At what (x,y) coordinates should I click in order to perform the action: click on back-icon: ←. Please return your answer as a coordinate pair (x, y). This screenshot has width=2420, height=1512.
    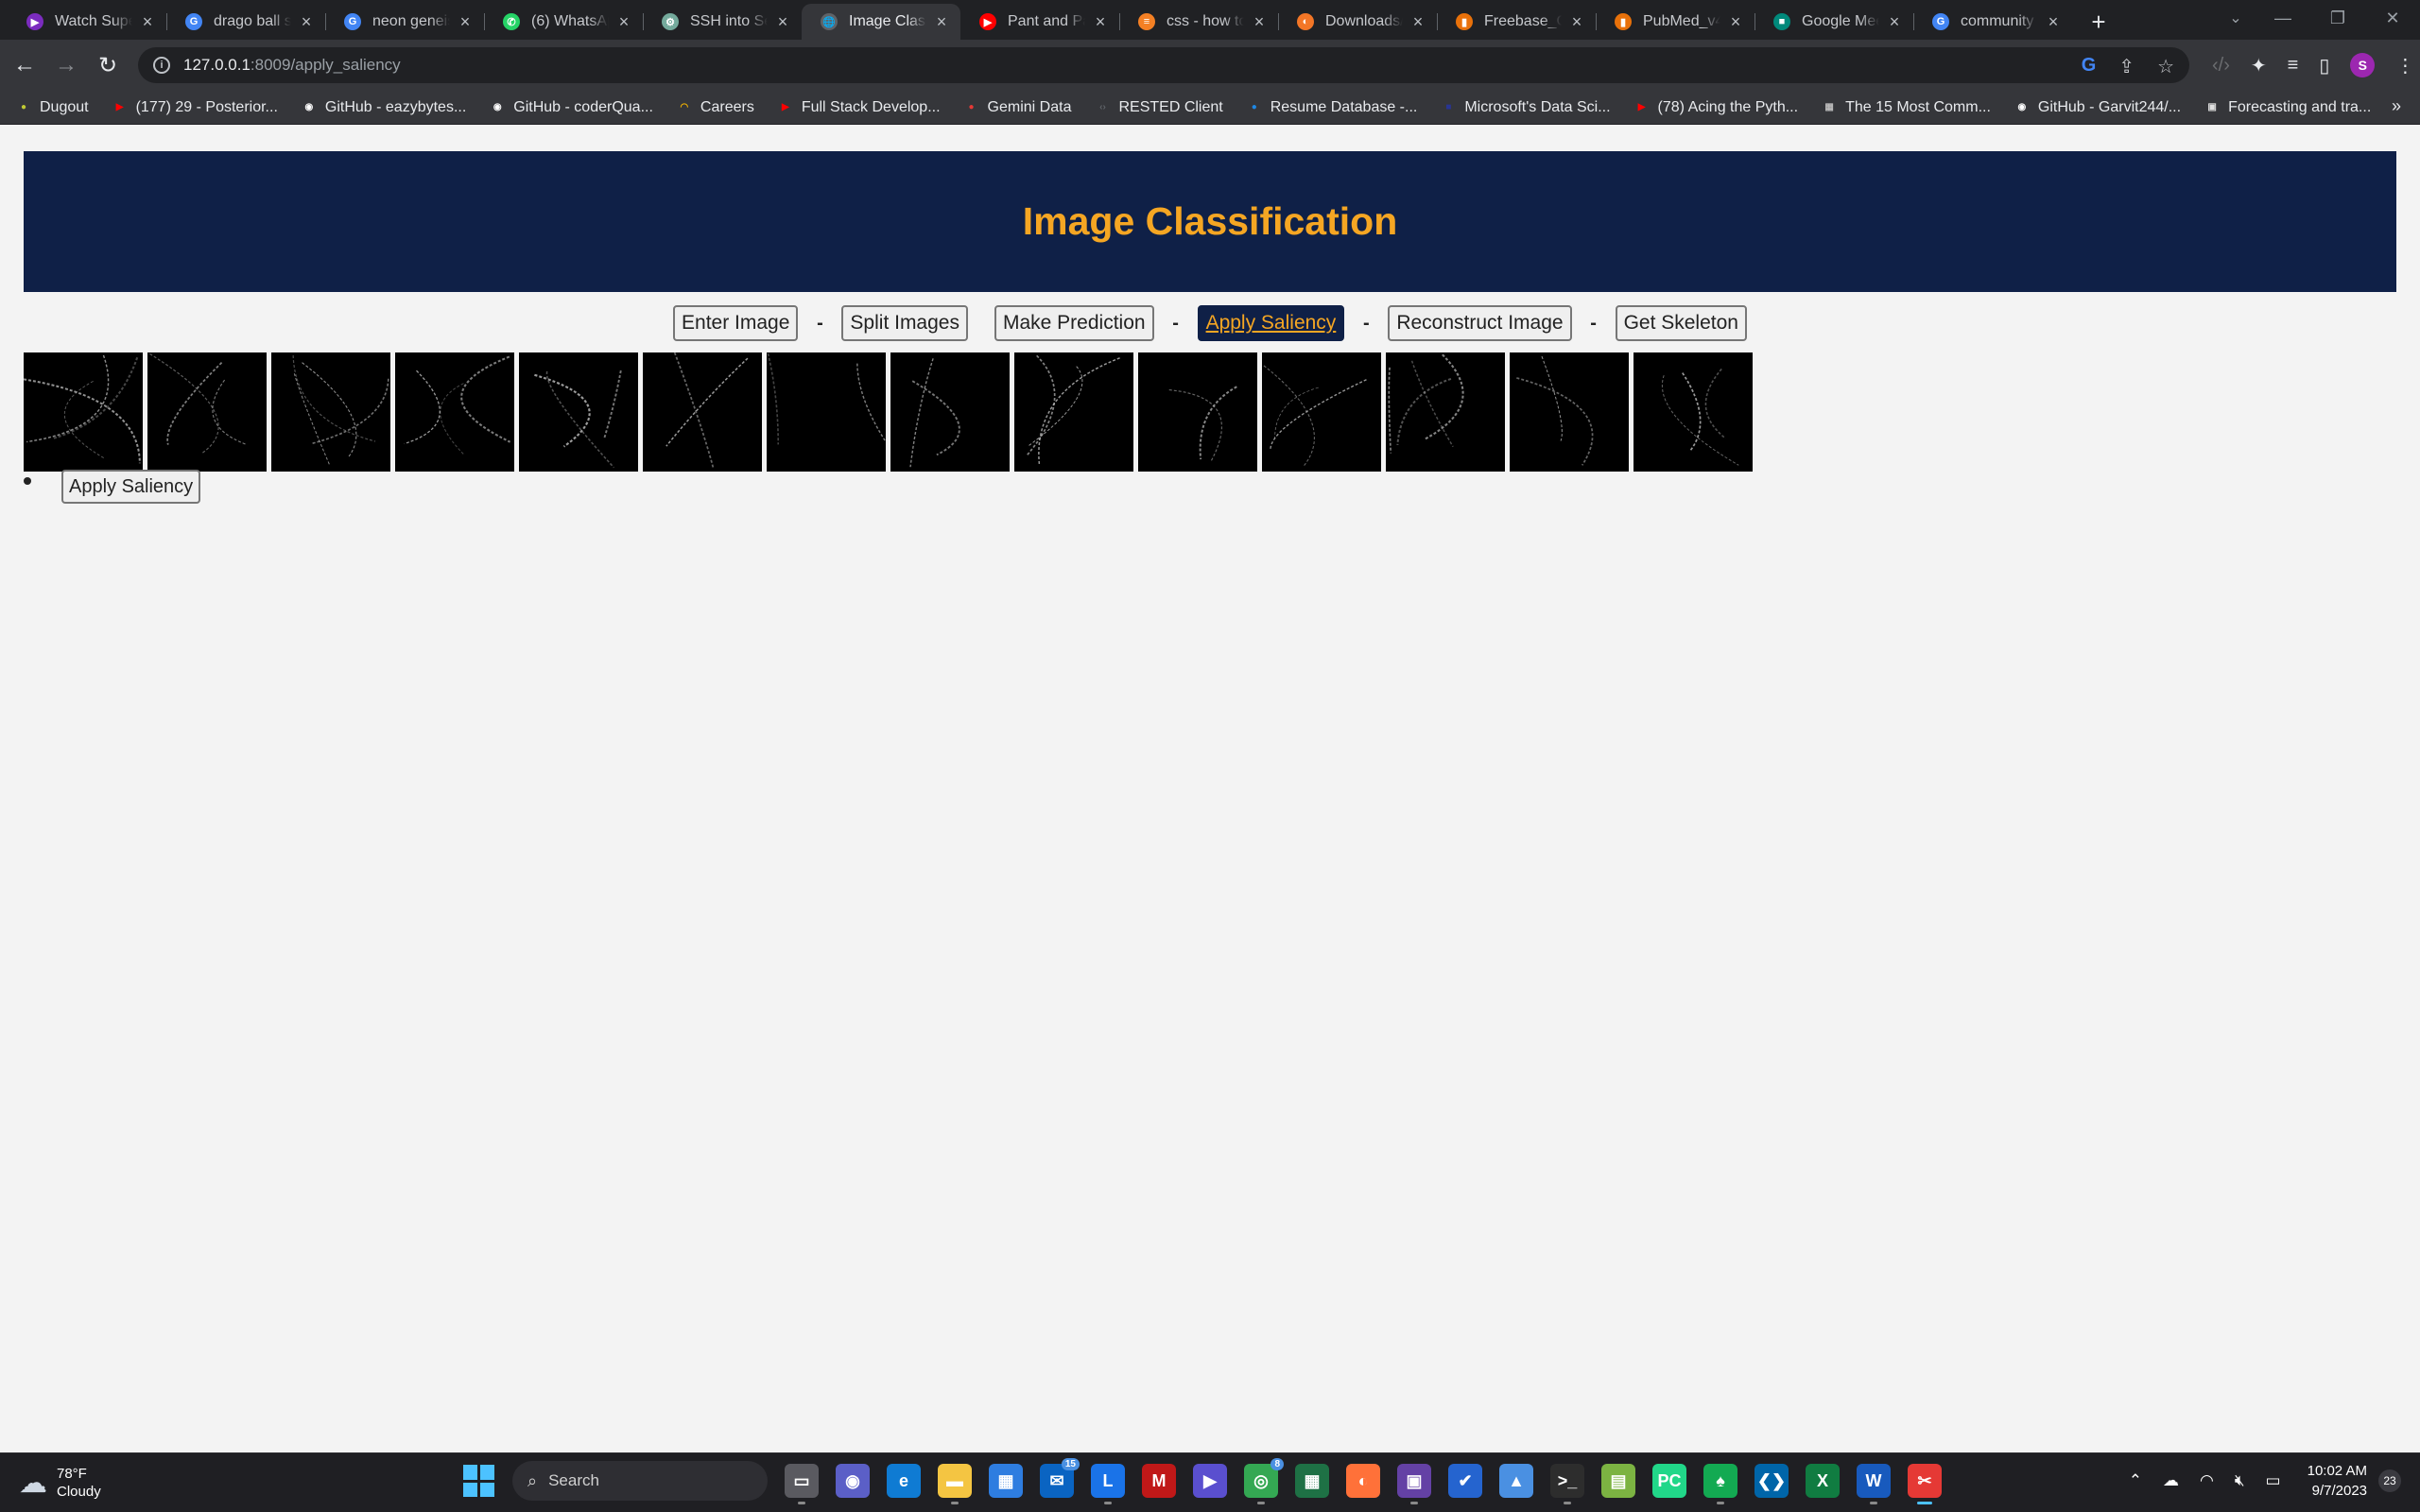
    Looking at the image, I should click on (25, 65).